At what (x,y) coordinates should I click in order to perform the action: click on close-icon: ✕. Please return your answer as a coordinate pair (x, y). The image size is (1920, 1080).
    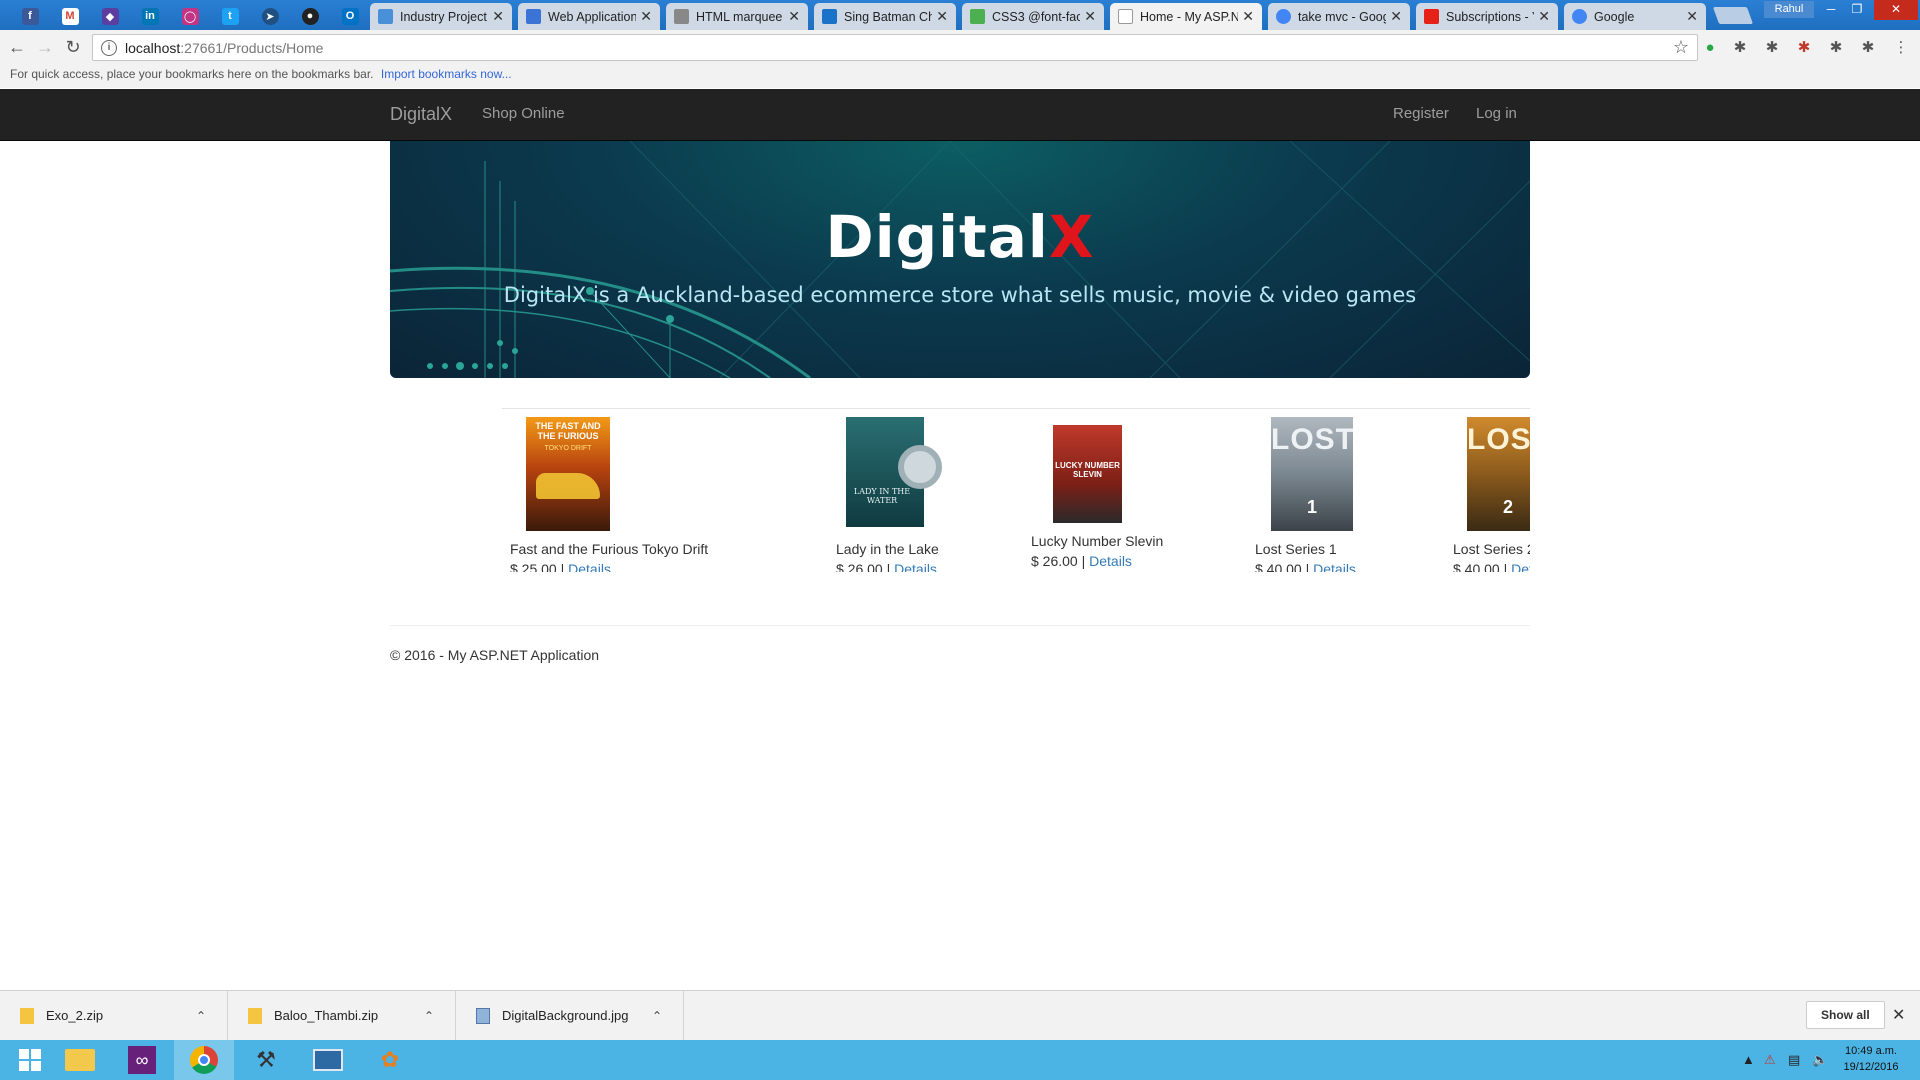
    Looking at the image, I should click on (1898, 1015).